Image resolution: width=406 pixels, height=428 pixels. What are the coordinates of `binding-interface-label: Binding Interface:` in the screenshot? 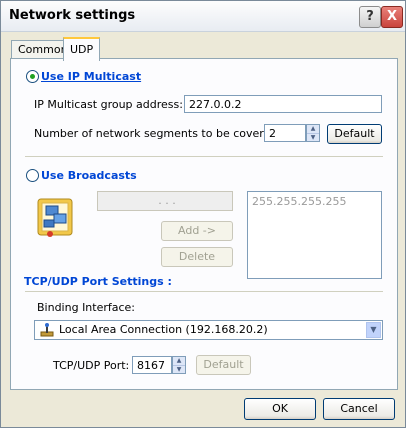 It's located at (86, 307).